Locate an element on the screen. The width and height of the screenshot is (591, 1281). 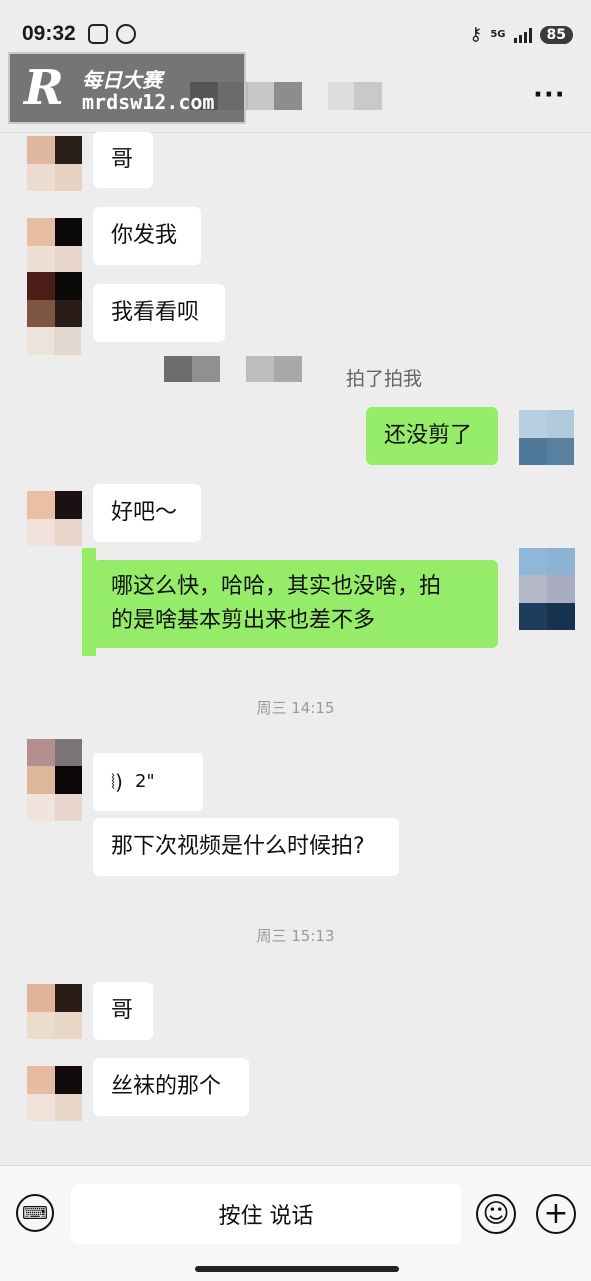
more-options-button: ··· is located at coordinates (549, 95).